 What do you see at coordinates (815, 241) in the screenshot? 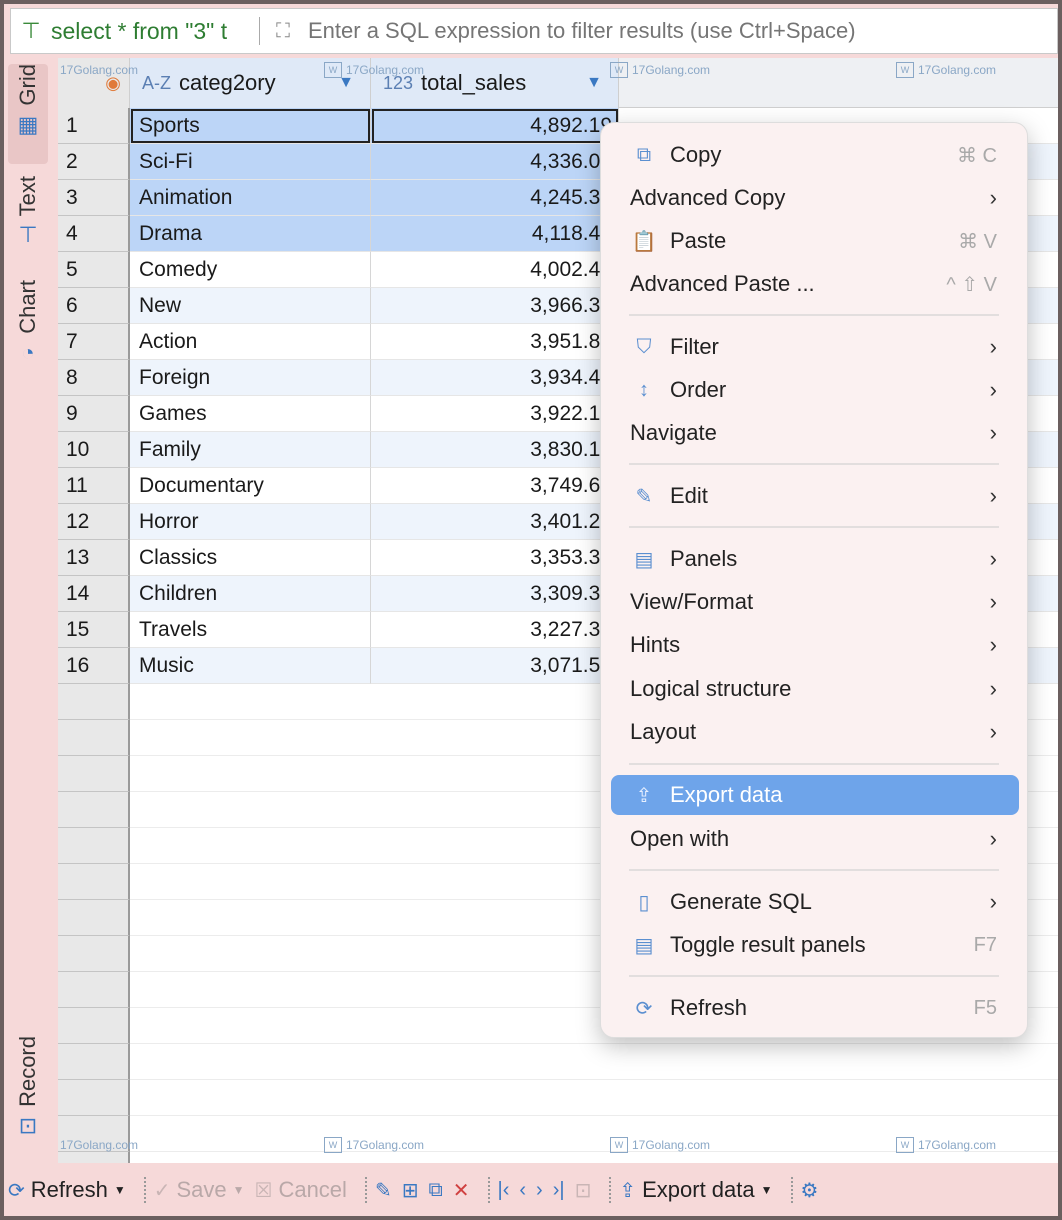
I see `menu-item-paste: 📋 Paste ⌘ V` at bounding box center [815, 241].